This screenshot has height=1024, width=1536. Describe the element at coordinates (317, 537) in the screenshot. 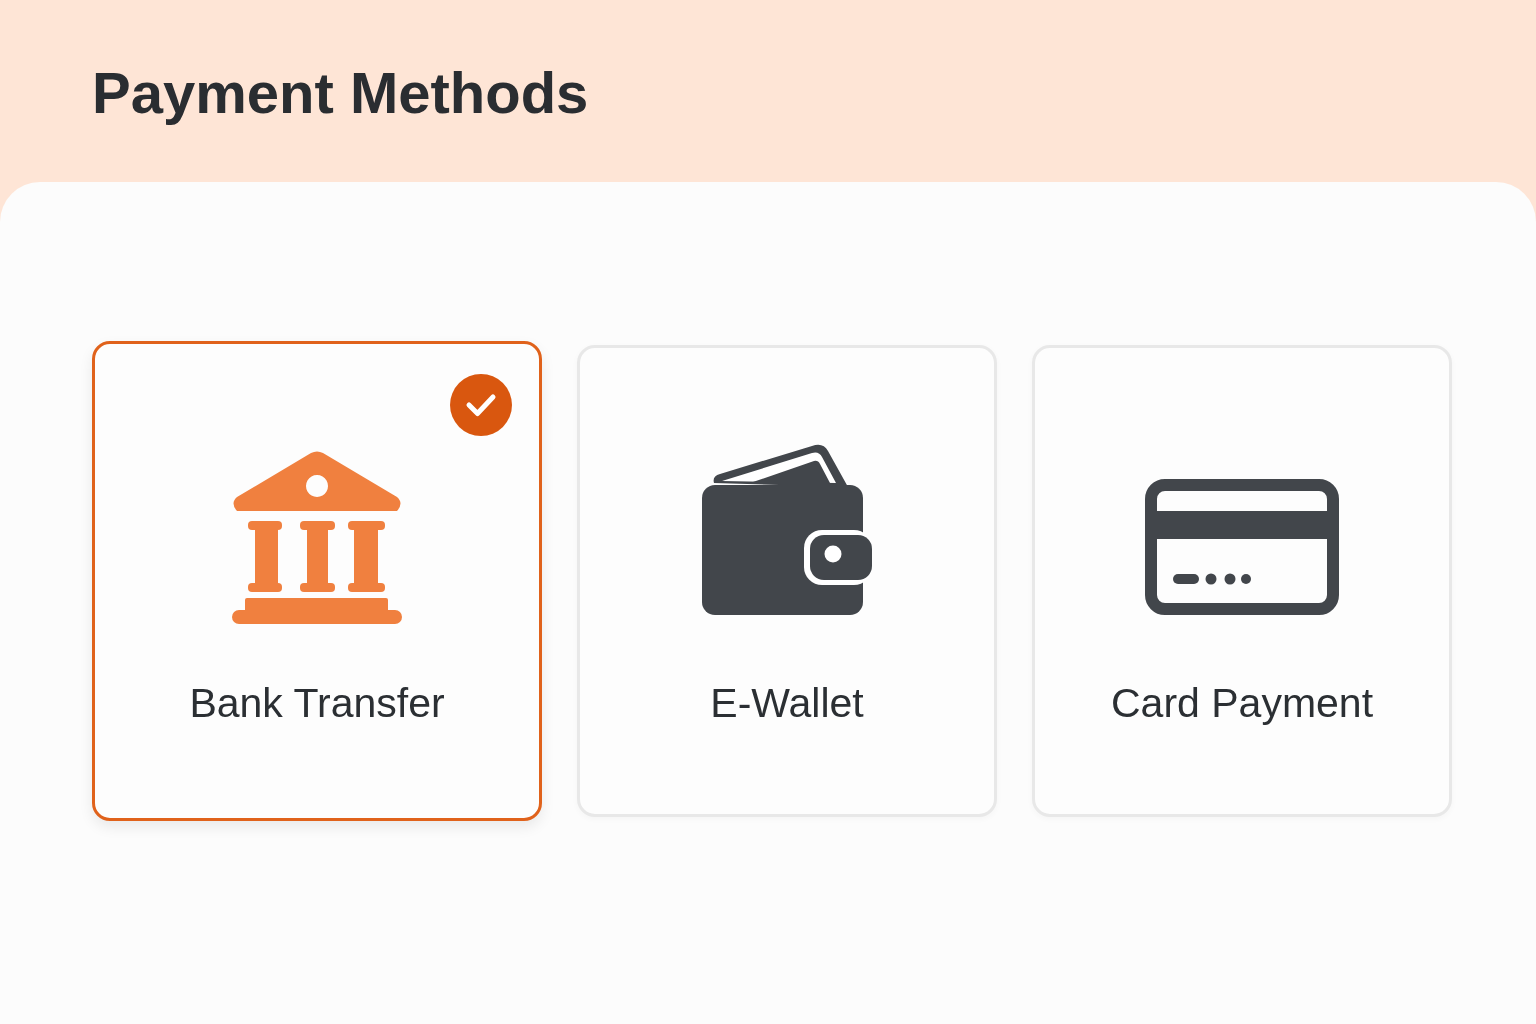

I see `bank-building-icon` at that location.